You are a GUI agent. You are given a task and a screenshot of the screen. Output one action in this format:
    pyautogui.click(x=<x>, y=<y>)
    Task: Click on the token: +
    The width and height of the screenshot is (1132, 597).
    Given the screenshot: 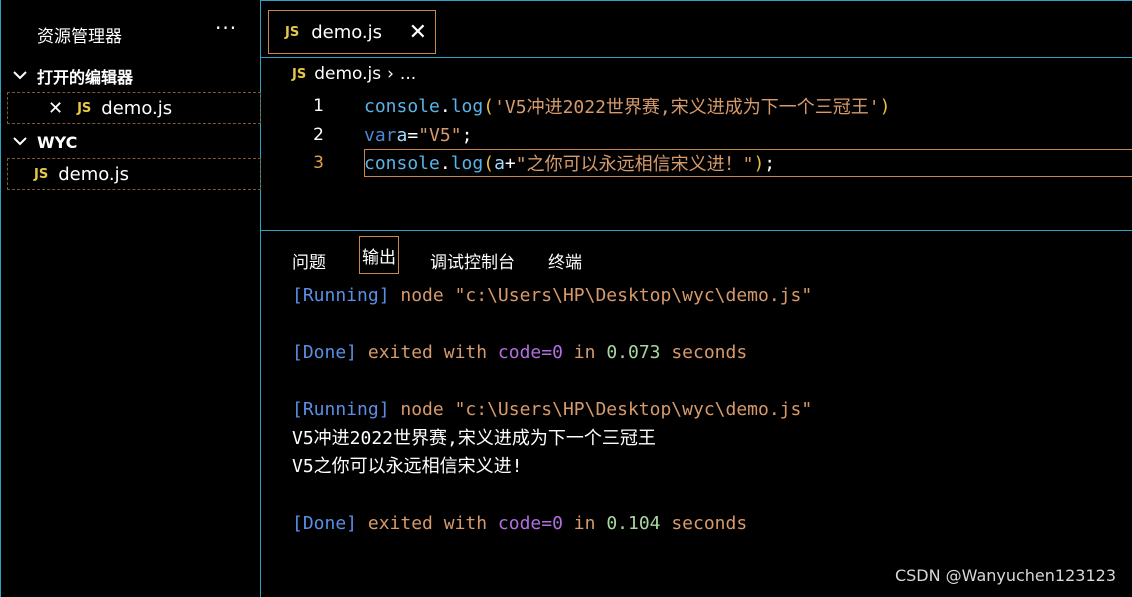 What is the action you would take?
    pyautogui.click(x=510, y=163)
    